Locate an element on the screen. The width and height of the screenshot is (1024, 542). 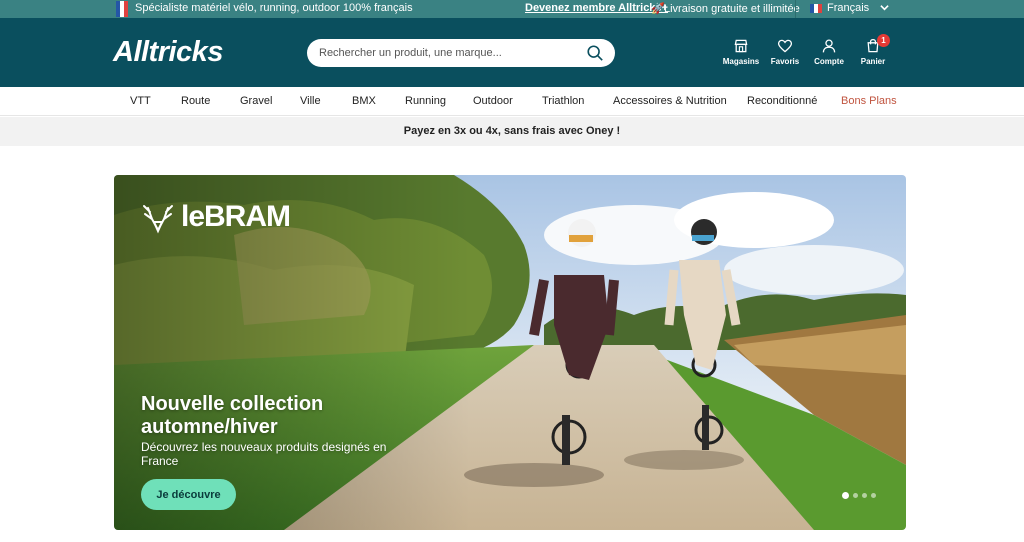
chevron-down-icon is located at coordinates (884, 8).